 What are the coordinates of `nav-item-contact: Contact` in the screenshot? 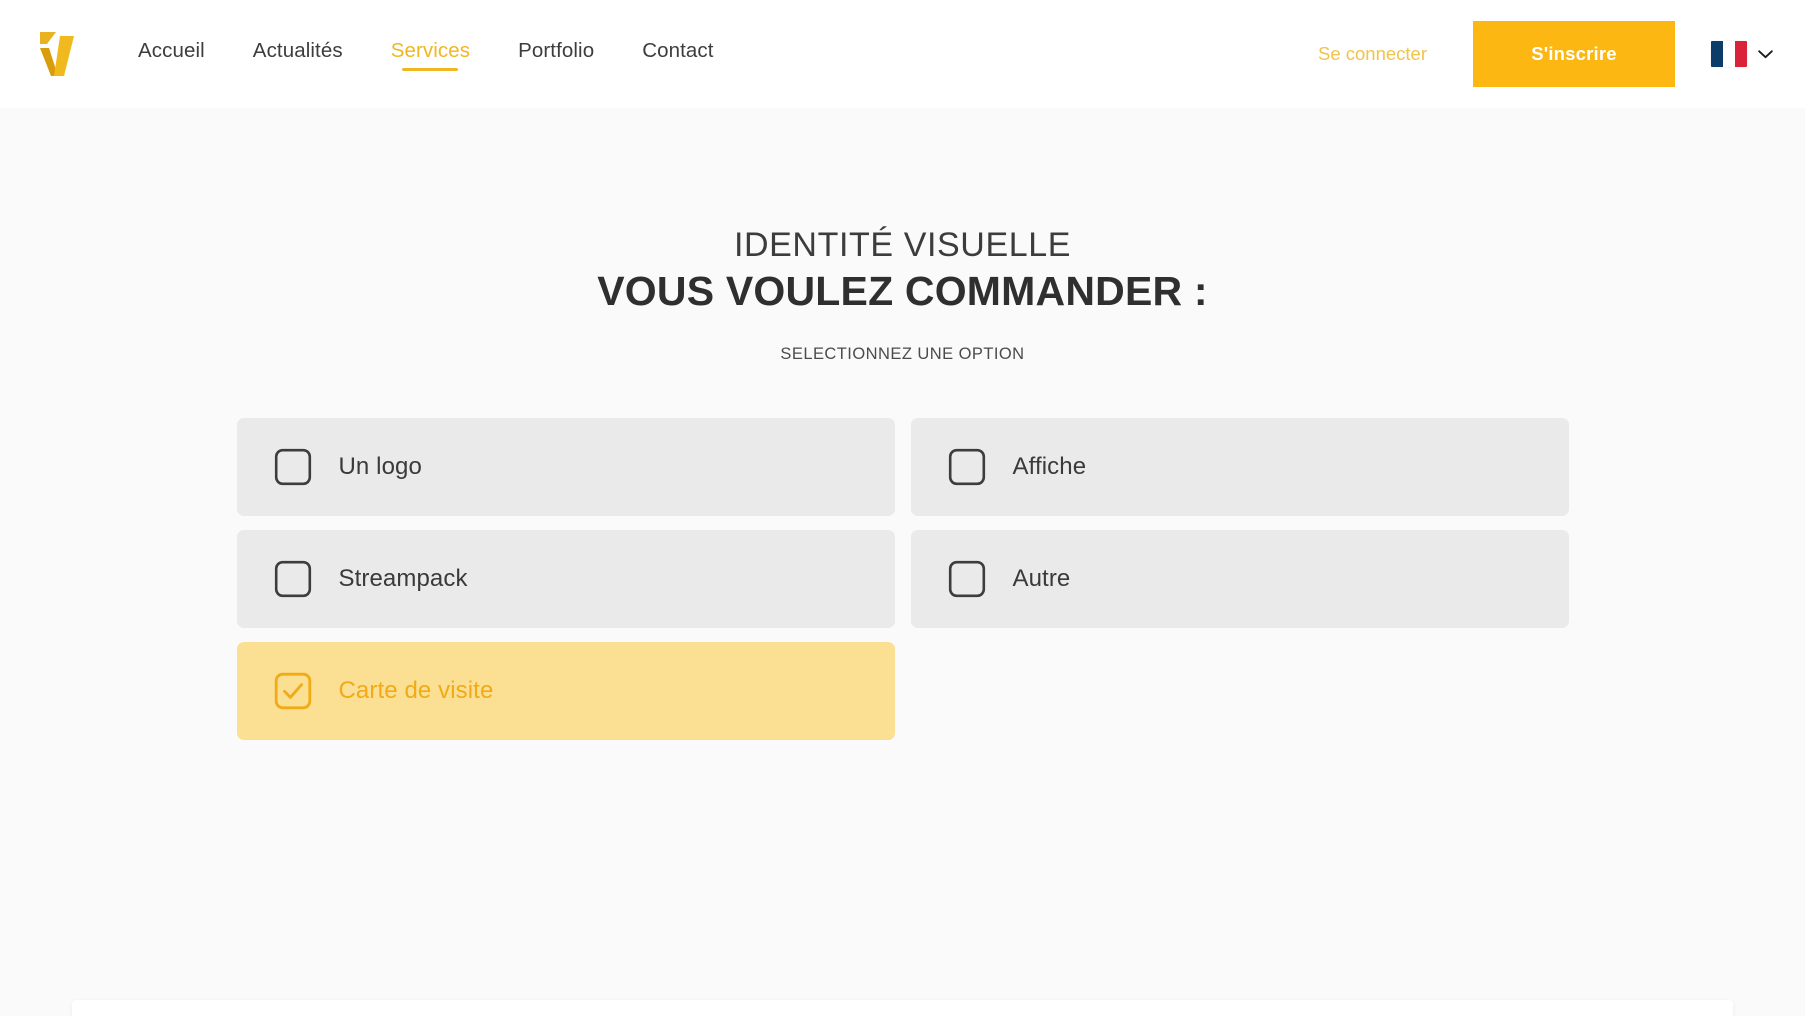 It's located at (677, 54).